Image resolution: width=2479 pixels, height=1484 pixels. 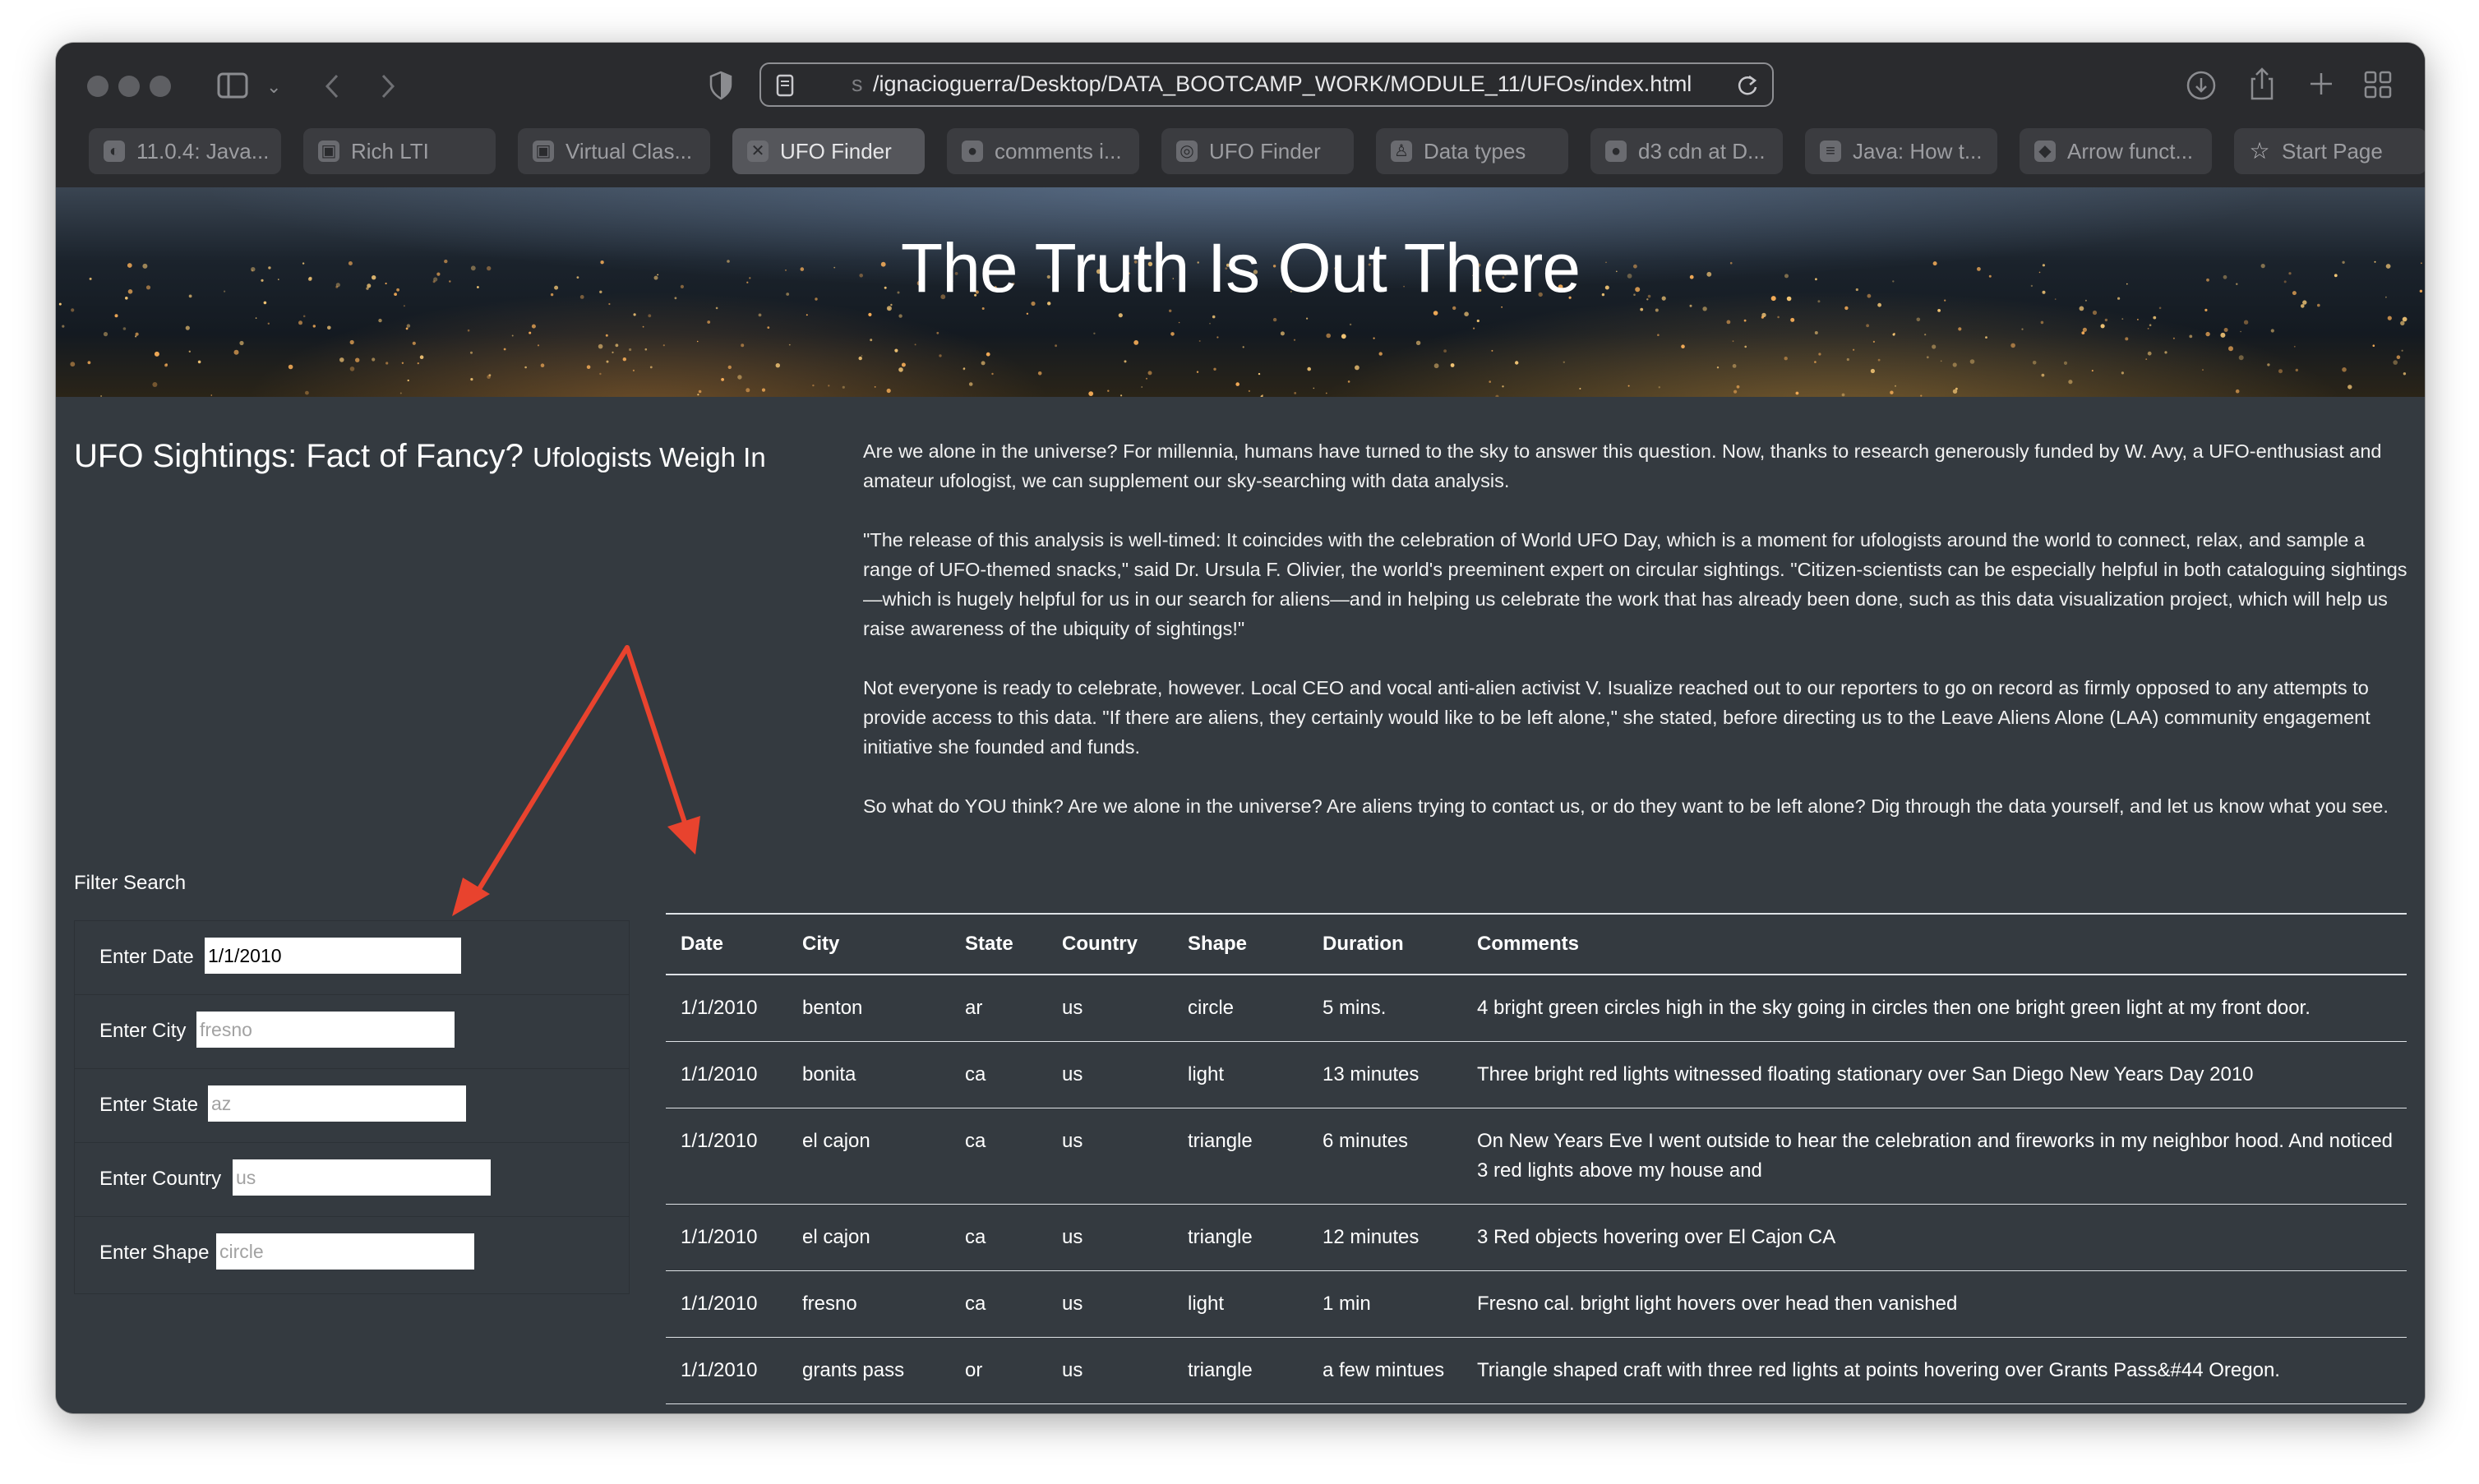 I want to click on filter-title: Filter Search, so click(x=130, y=883).